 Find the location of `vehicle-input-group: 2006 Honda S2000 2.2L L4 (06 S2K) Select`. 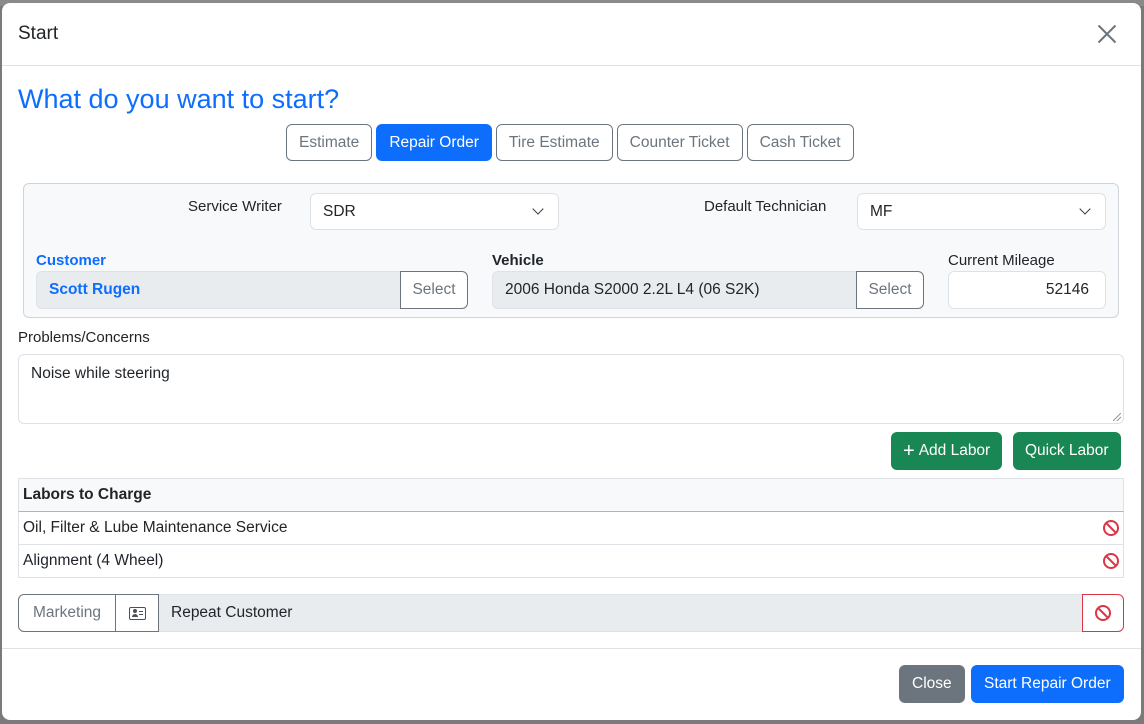

vehicle-input-group: 2006 Honda S2000 2.2L L4 (06 S2K) Select is located at coordinates (708, 290).